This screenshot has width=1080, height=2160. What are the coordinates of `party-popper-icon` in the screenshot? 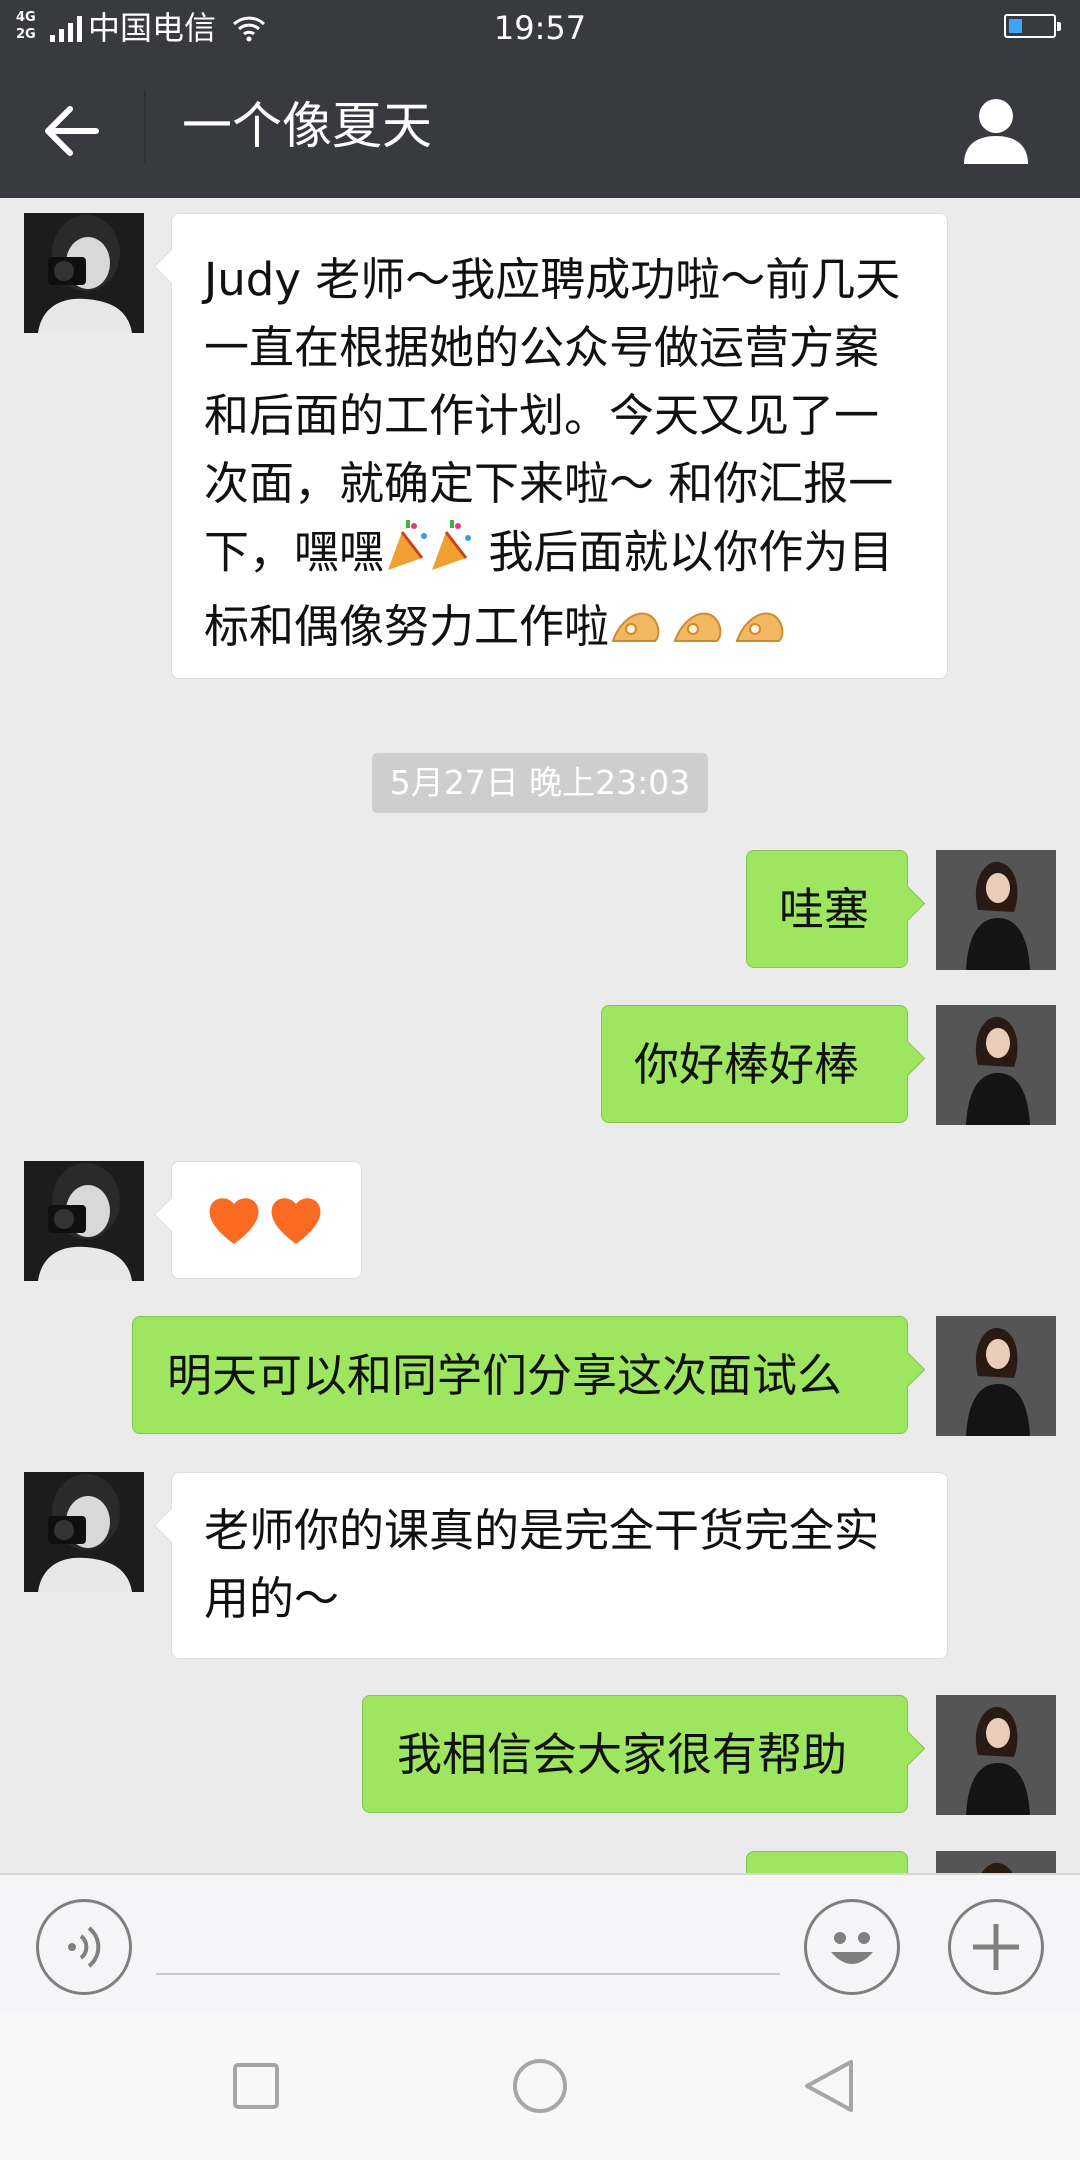 It's located at (429, 555).